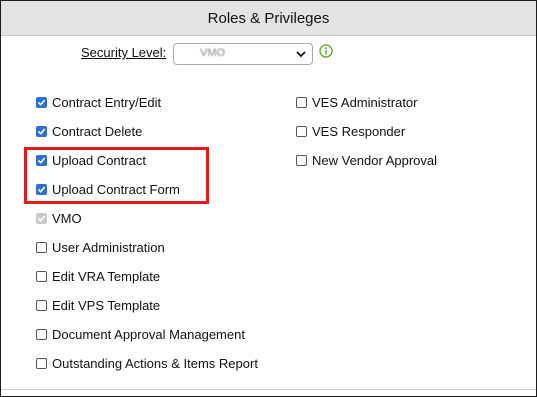  Describe the element at coordinates (148, 334) in the screenshot. I see `checkbox-label: Document Approval Management` at that location.